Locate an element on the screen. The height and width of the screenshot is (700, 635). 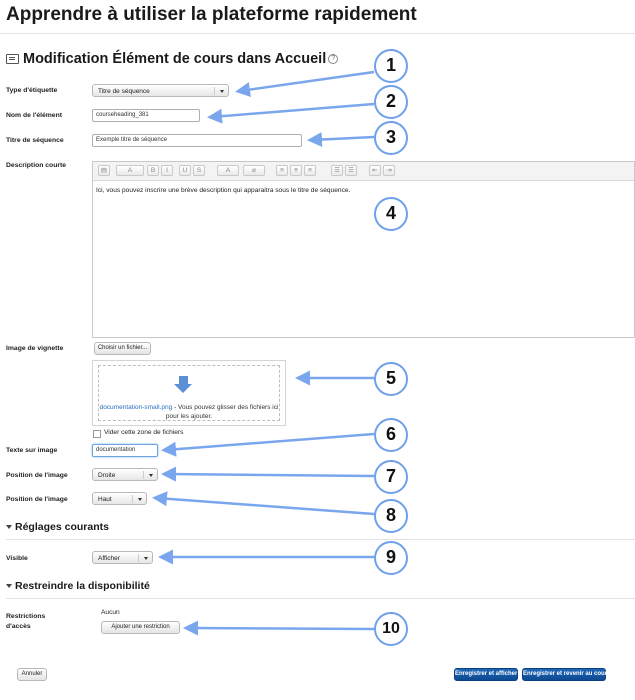
restrict-label-line2: d'accès is located at coordinates (18, 626).